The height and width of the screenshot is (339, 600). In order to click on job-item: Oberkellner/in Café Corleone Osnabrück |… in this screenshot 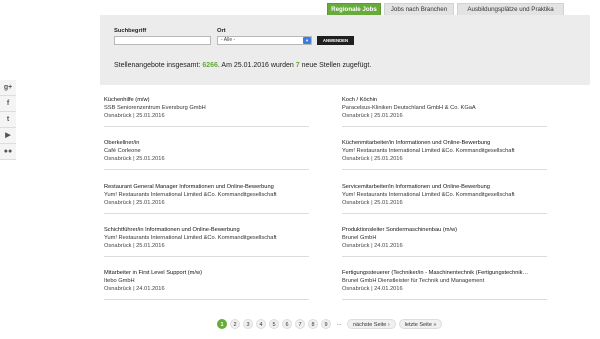, I will do `click(206, 155)`.